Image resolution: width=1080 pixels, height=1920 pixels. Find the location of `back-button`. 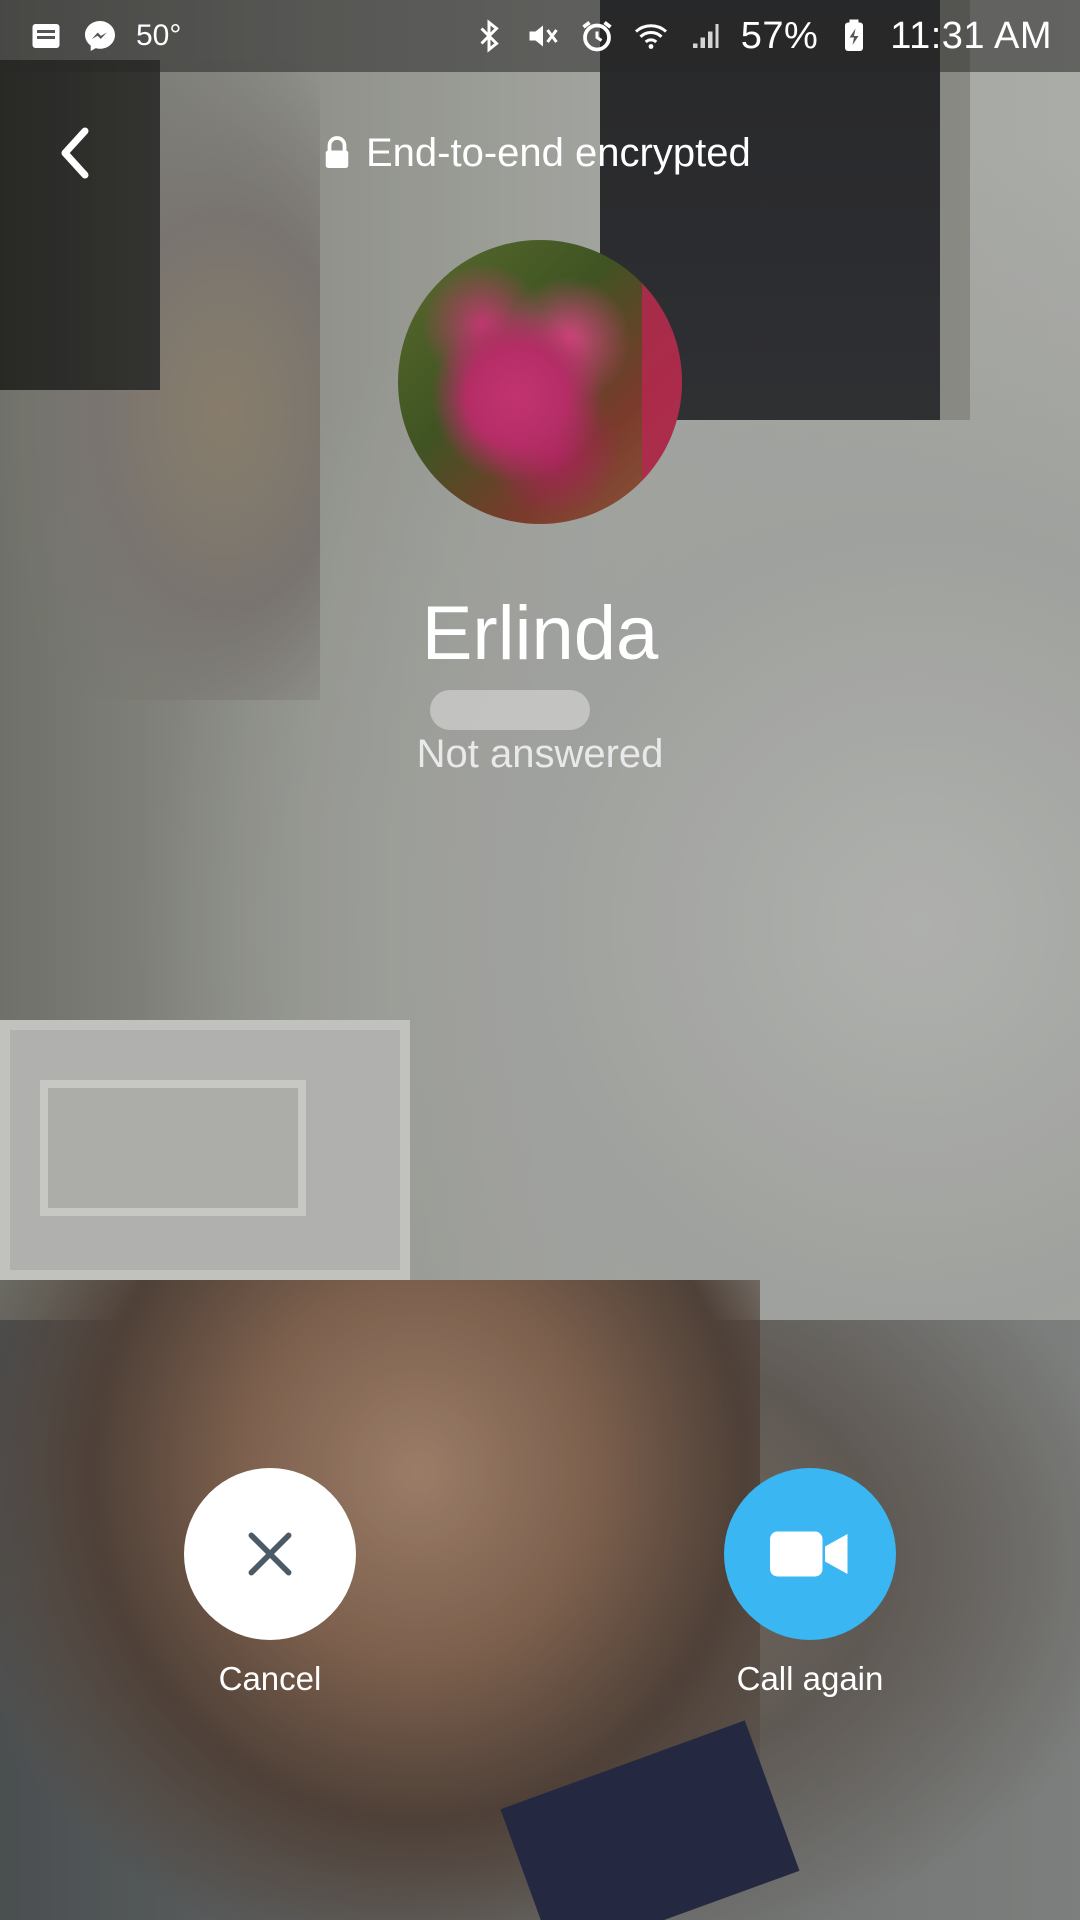

back-button is located at coordinates (75, 153).